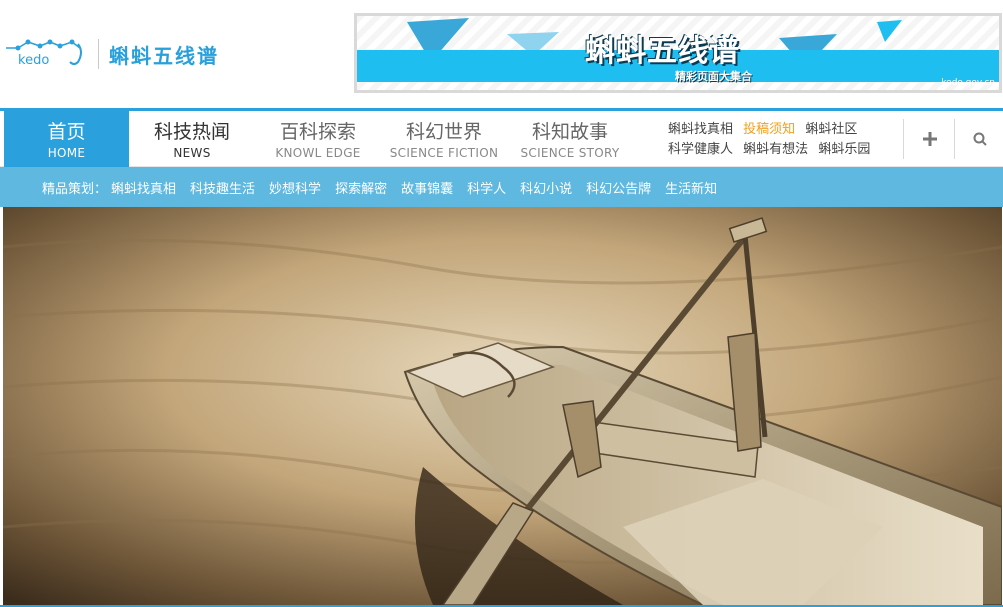 This screenshot has width=1003, height=607. I want to click on nav-item-label: 科技热闻, so click(191, 132).